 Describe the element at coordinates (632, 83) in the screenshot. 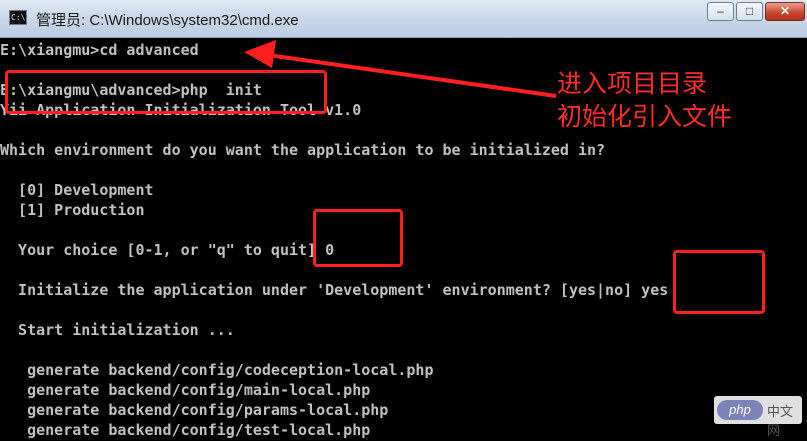

I see `annotation-enter-project-dir: 进入项目目录` at that location.